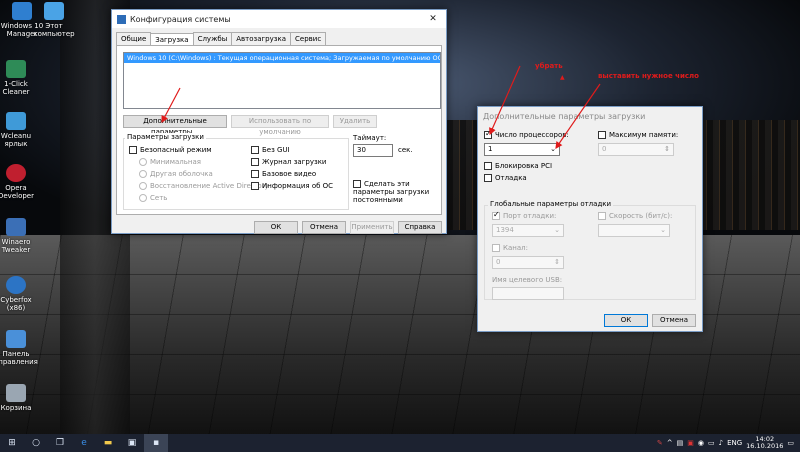  What do you see at coordinates (496, 215) in the screenshot?
I see `debug-port-checkbox` at bounding box center [496, 215].